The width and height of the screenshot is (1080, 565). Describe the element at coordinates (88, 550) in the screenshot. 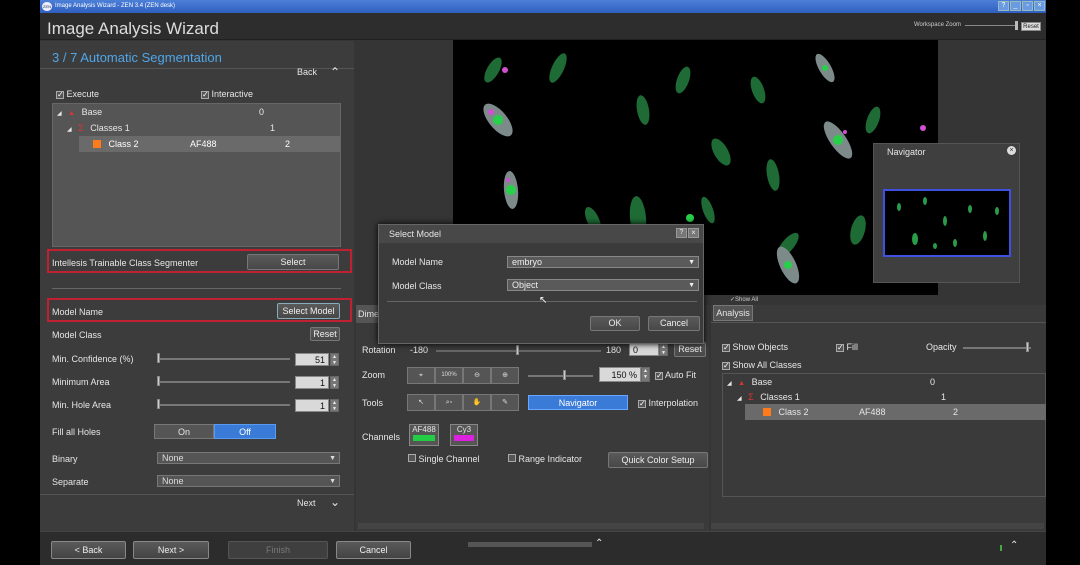

I see `back-button: < Back` at that location.